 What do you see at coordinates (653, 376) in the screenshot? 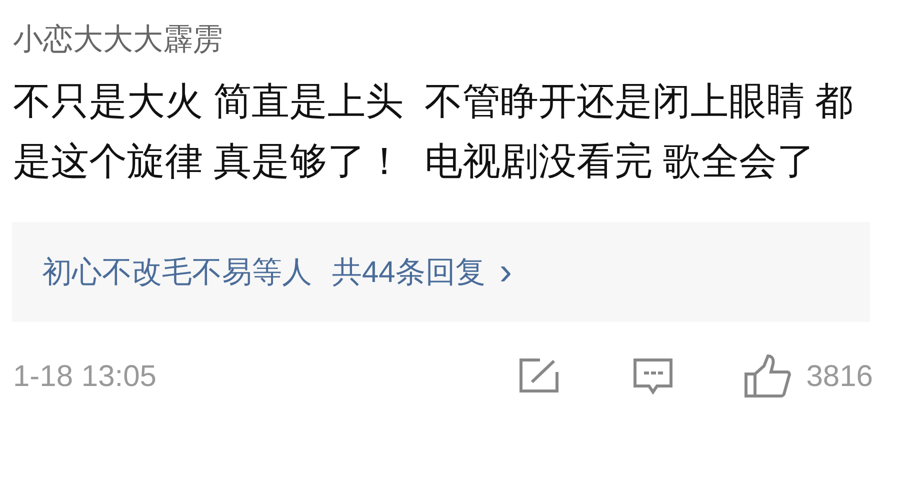
I see `comment-icon` at bounding box center [653, 376].